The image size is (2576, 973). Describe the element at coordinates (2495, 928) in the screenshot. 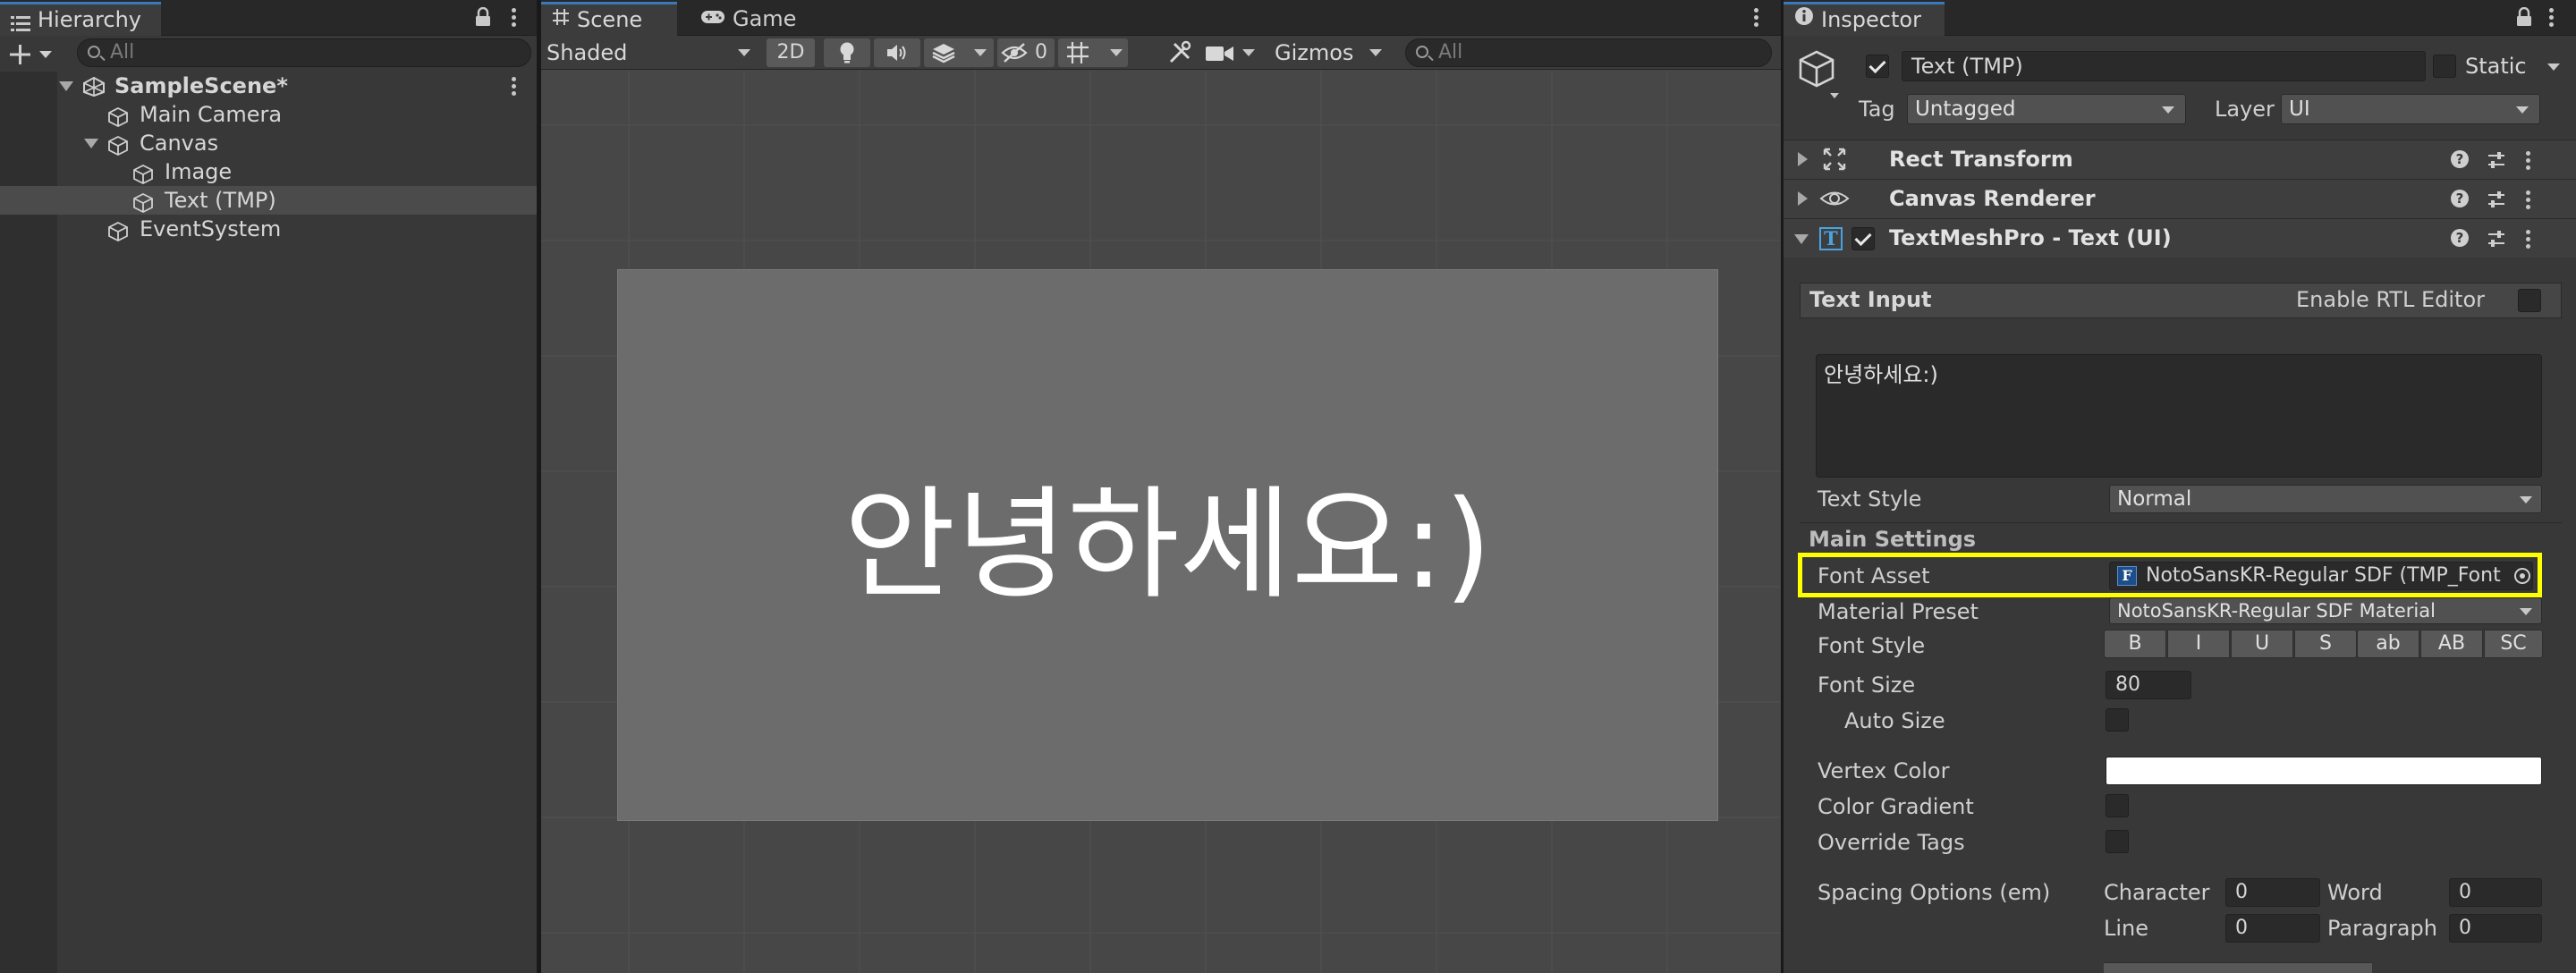

I see `paragraph-spacing-input: 0` at that location.